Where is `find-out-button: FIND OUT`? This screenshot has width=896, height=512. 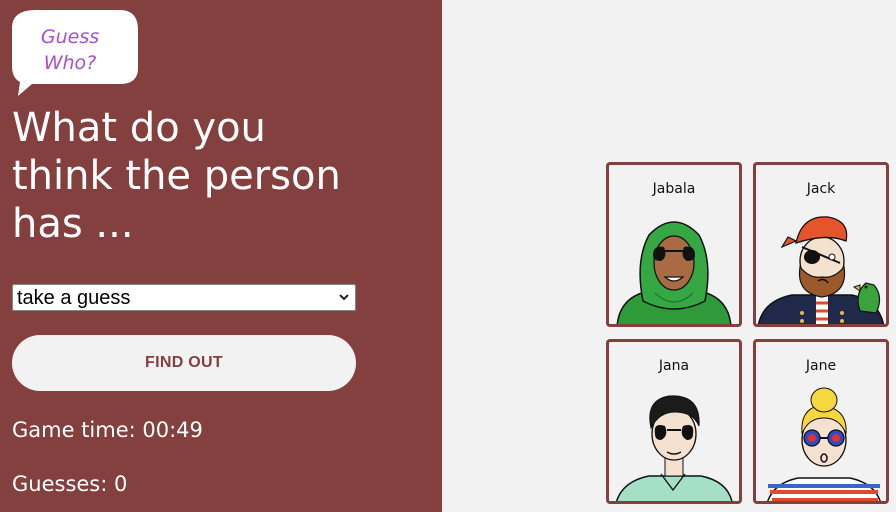 find-out-button: FIND OUT is located at coordinates (184, 363).